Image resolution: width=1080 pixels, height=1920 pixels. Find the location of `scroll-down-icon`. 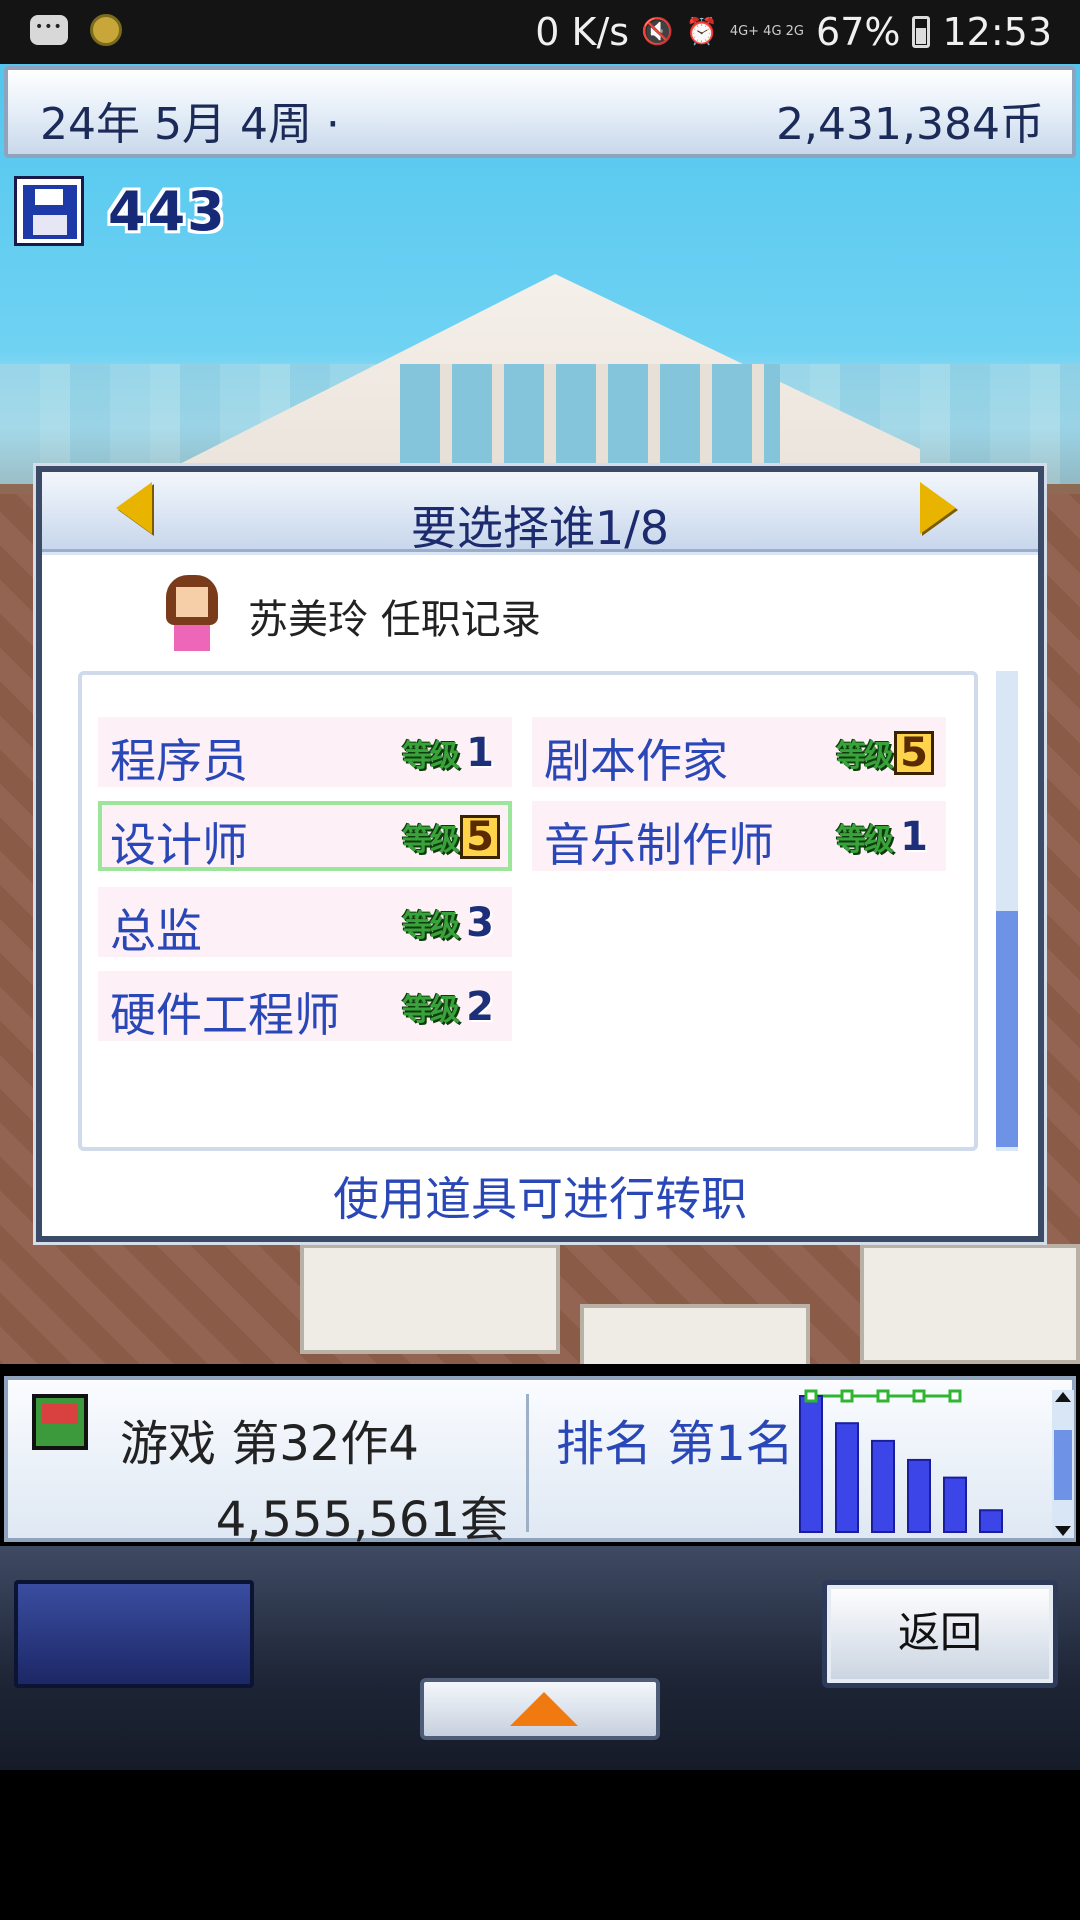

scroll-down-icon is located at coordinates (1063, 1531).